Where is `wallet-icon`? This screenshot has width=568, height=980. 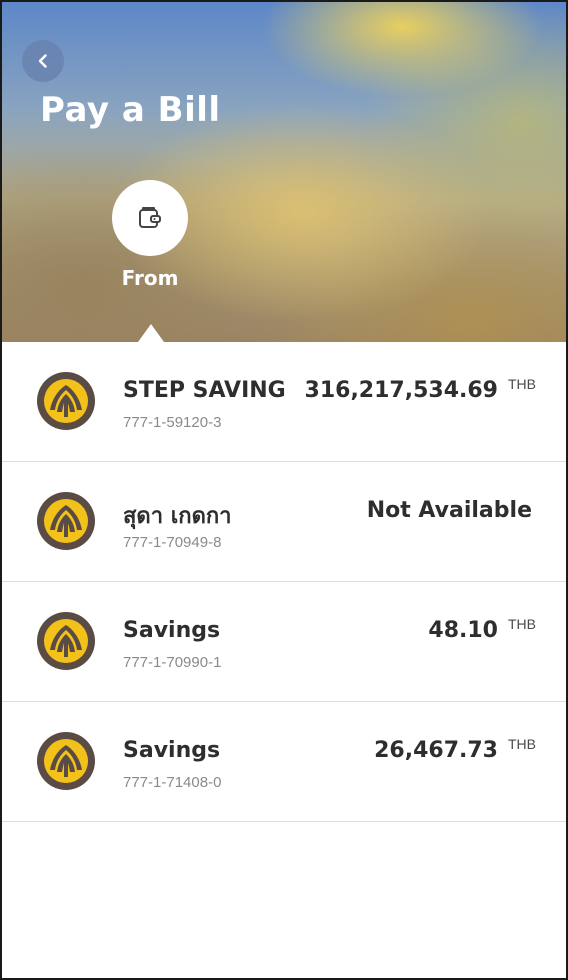 wallet-icon is located at coordinates (150, 217).